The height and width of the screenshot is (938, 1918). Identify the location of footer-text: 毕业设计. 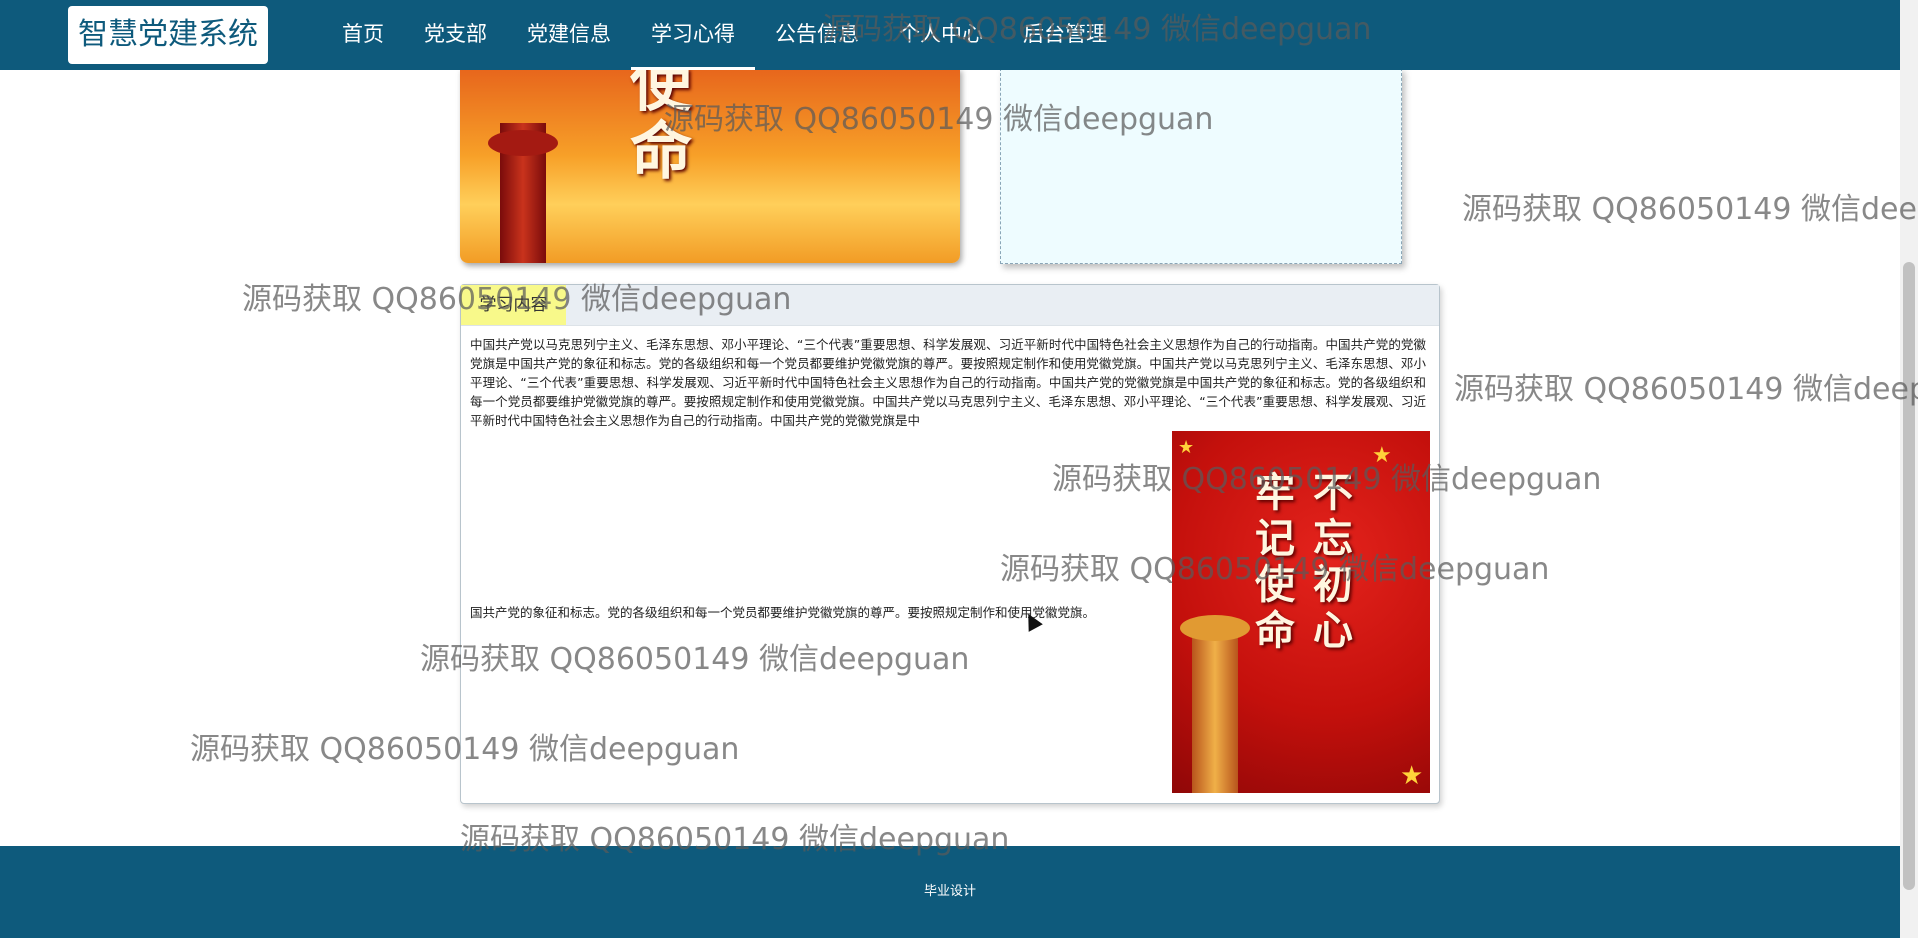
(949, 891).